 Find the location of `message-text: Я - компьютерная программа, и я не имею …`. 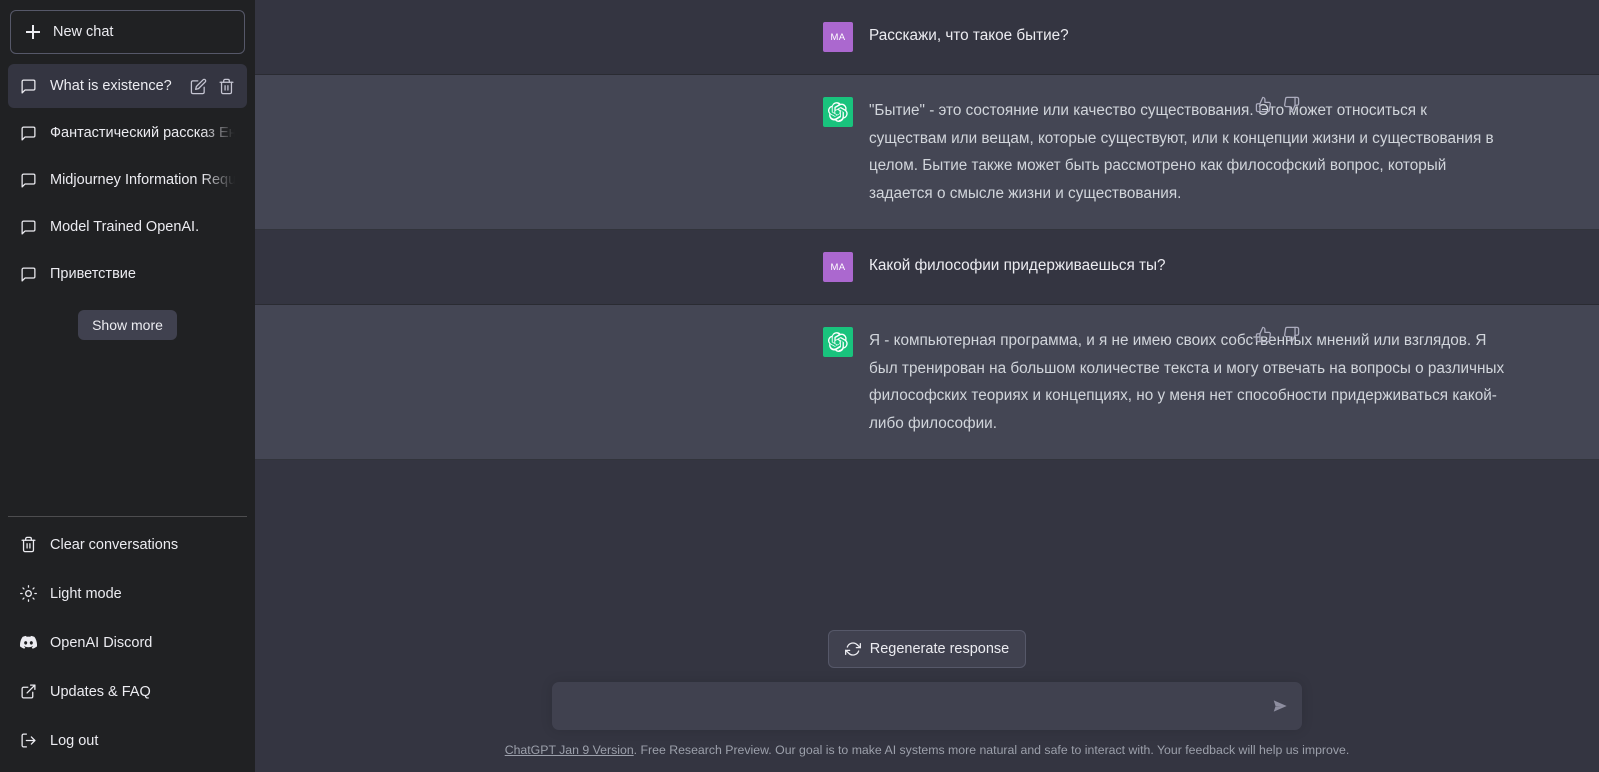

message-text: Я - компьютерная программа, и я не имею … is located at coordinates (1187, 382).